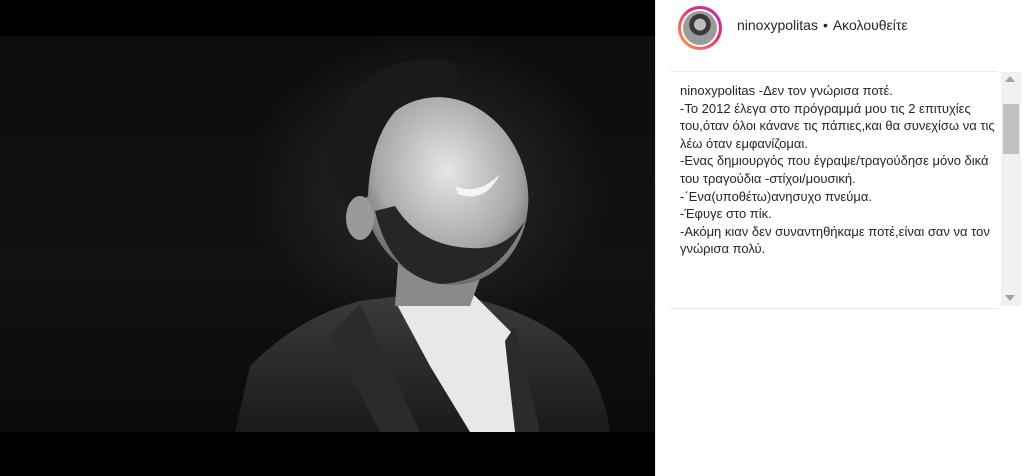 This screenshot has height=476, width=1024. I want to click on header-username-link: ninoxypolitas, so click(777, 25).